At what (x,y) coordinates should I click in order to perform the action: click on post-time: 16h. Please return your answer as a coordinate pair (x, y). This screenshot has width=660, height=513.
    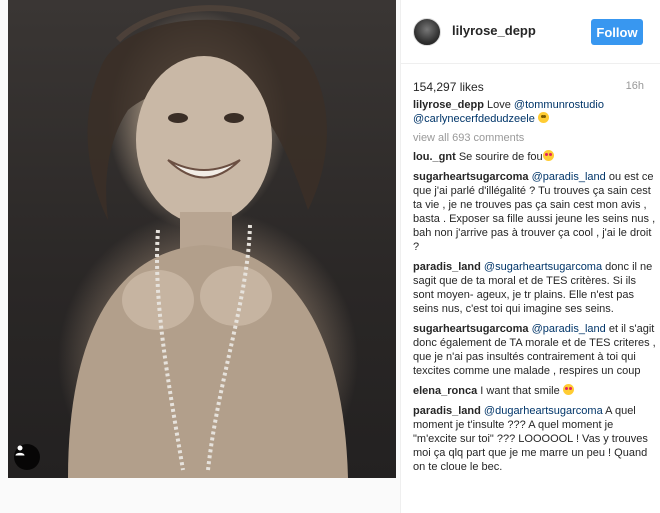
    Looking at the image, I should click on (634, 86).